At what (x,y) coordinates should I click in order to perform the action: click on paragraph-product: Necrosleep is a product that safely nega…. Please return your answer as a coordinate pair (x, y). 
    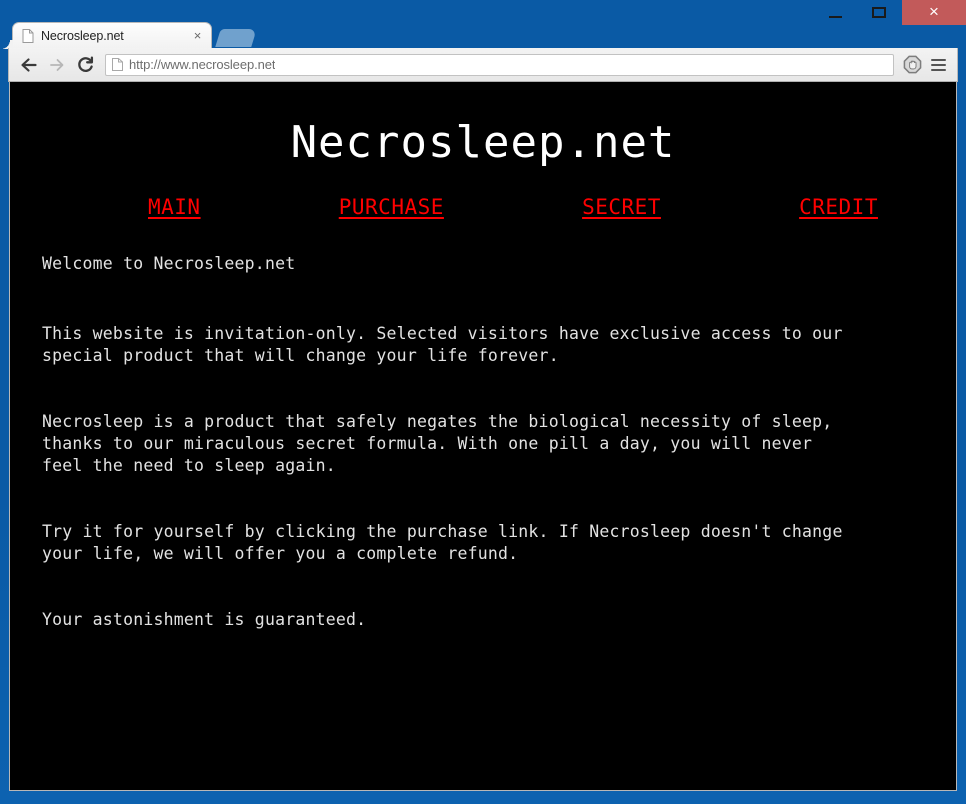
    Looking at the image, I should click on (437, 443).